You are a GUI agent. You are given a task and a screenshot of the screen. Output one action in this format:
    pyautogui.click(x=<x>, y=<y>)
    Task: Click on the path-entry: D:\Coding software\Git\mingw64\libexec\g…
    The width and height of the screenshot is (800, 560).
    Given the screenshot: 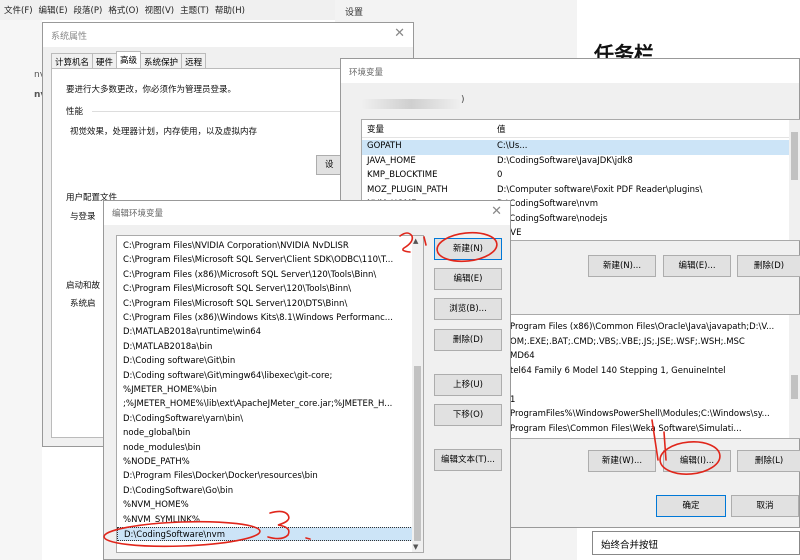 What is the action you would take?
    pyautogui.click(x=265, y=376)
    